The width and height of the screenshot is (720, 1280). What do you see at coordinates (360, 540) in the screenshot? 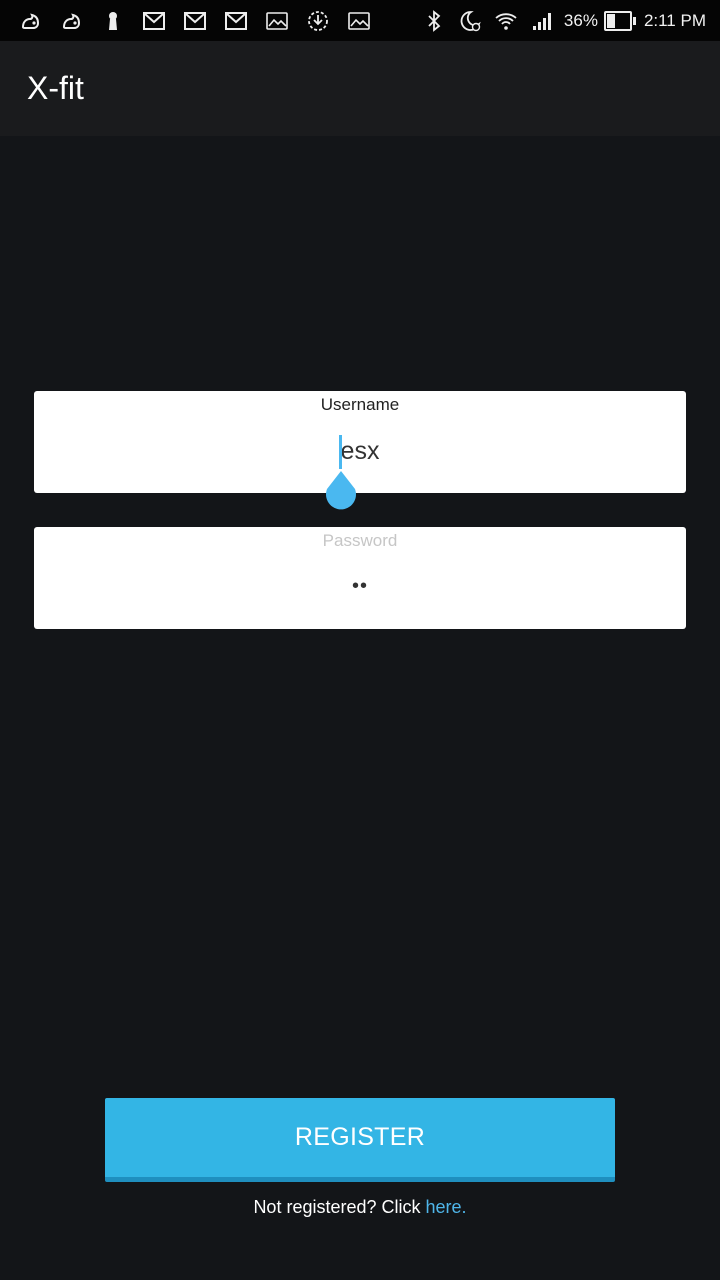
I see `password-label: Password` at bounding box center [360, 540].